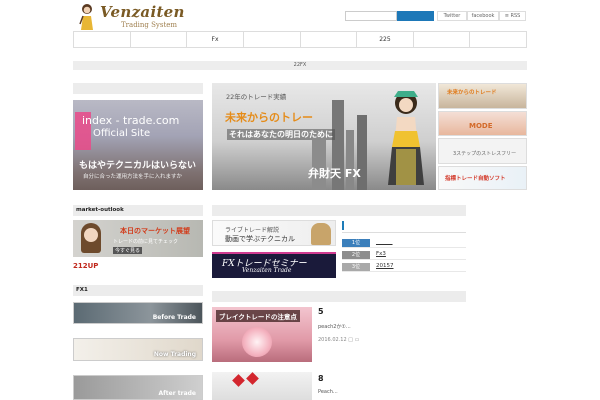  Describe the element at coordinates (357, 340) in the screenshot. I see `comment-icon: ▭` at that location.